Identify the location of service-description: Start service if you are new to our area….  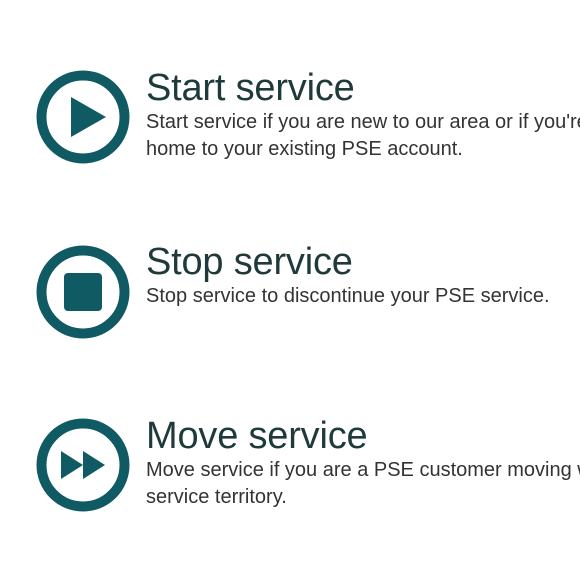
(363, 135).